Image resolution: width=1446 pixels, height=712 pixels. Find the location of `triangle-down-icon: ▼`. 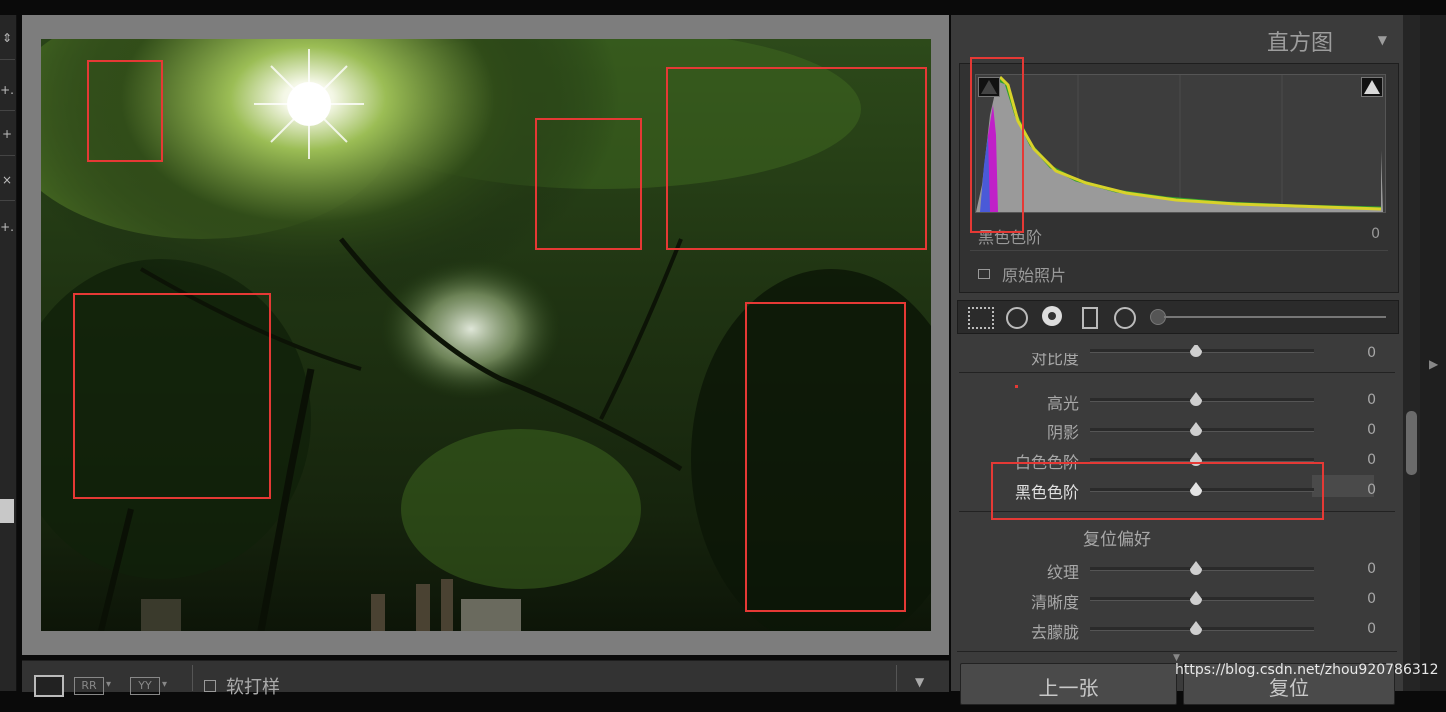

triangle-down-icon: ▼ is located at coordinates (1382, 40).